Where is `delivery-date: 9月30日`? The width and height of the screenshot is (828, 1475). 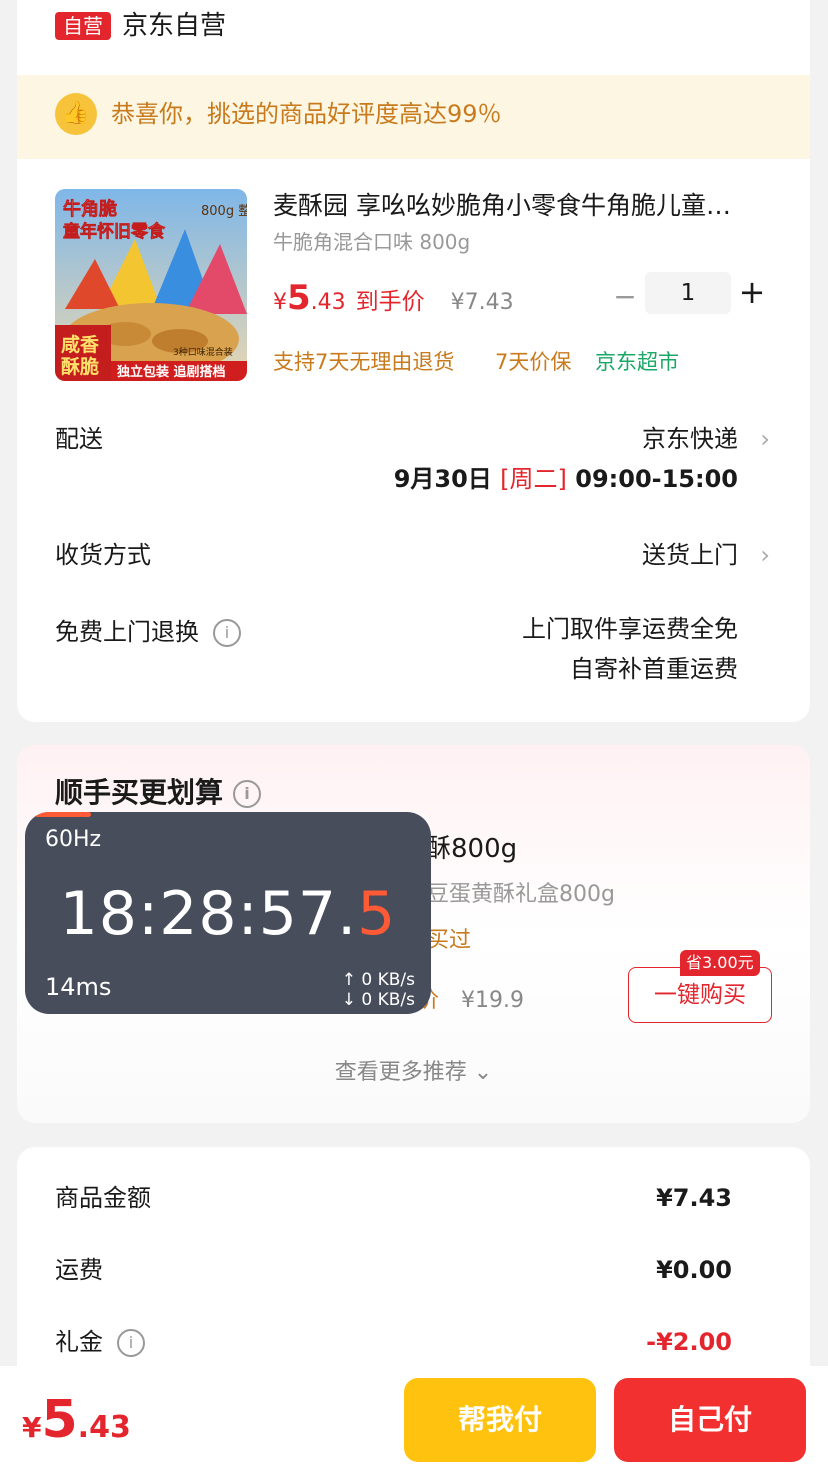
delivery-date: 9月30日 is located at coordinates (442, 479).